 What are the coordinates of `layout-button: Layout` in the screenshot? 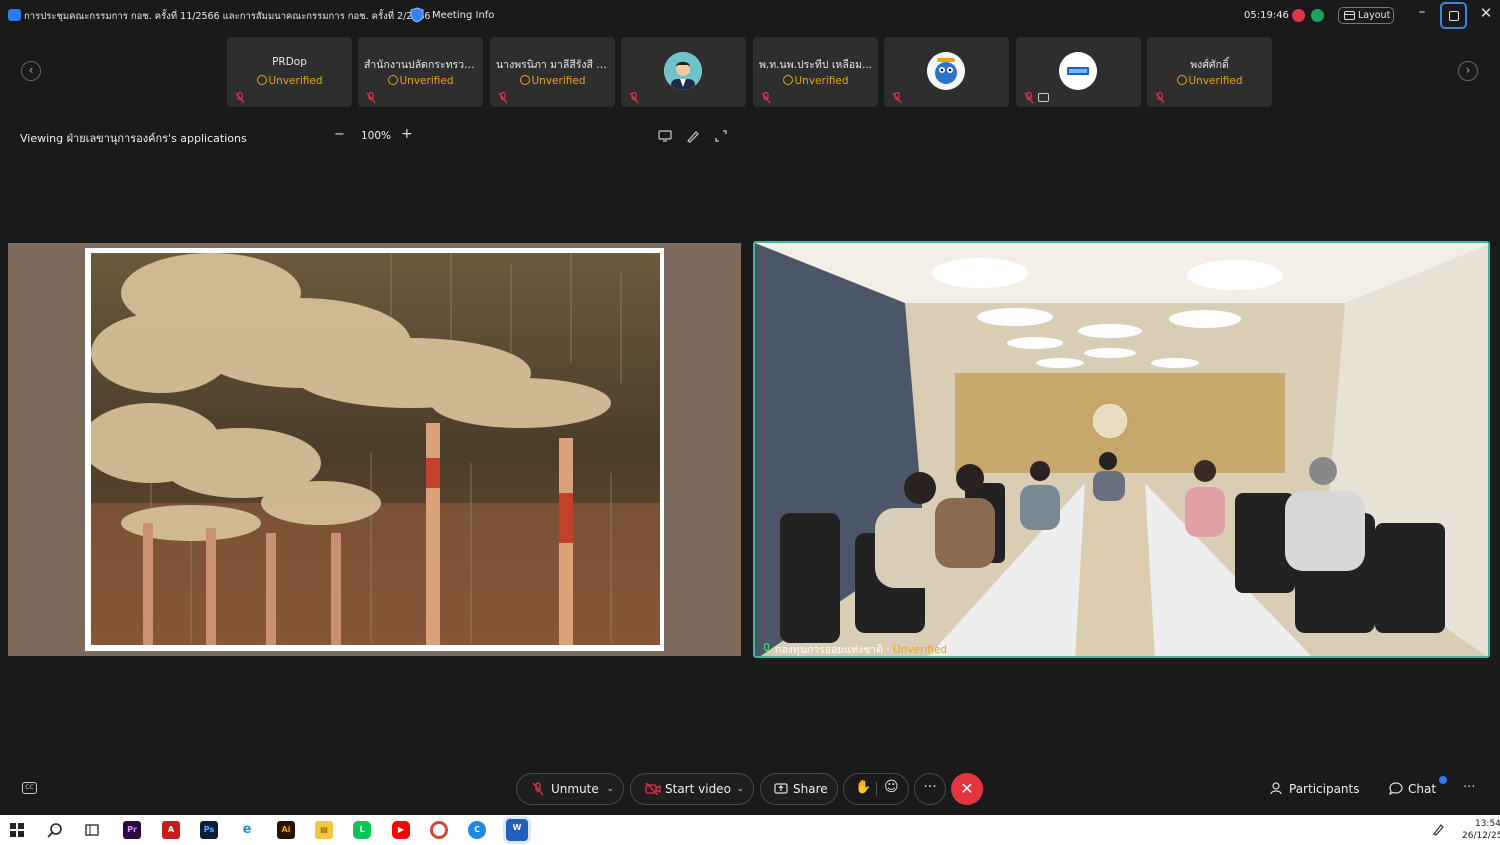 It's located at (1366, 15).